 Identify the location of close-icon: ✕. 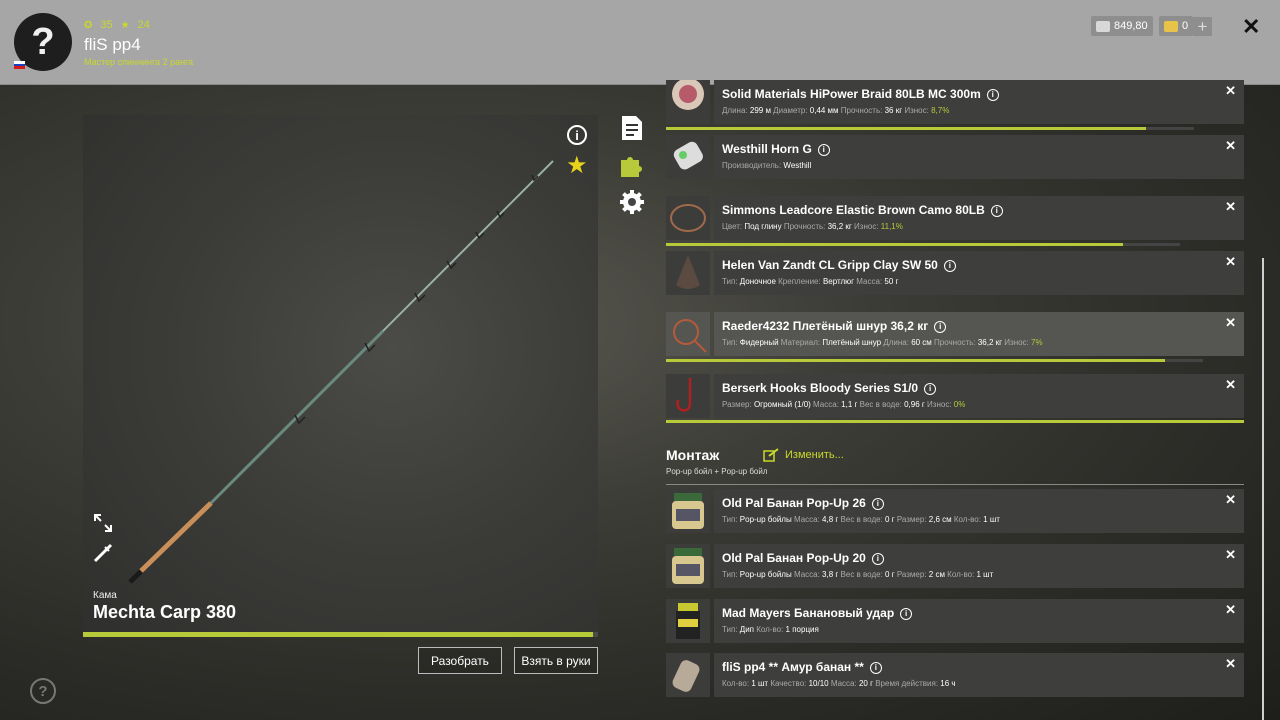
(1251, 27).